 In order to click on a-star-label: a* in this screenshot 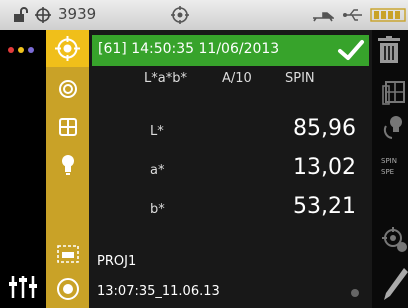, I will do `click(157, 170)`.